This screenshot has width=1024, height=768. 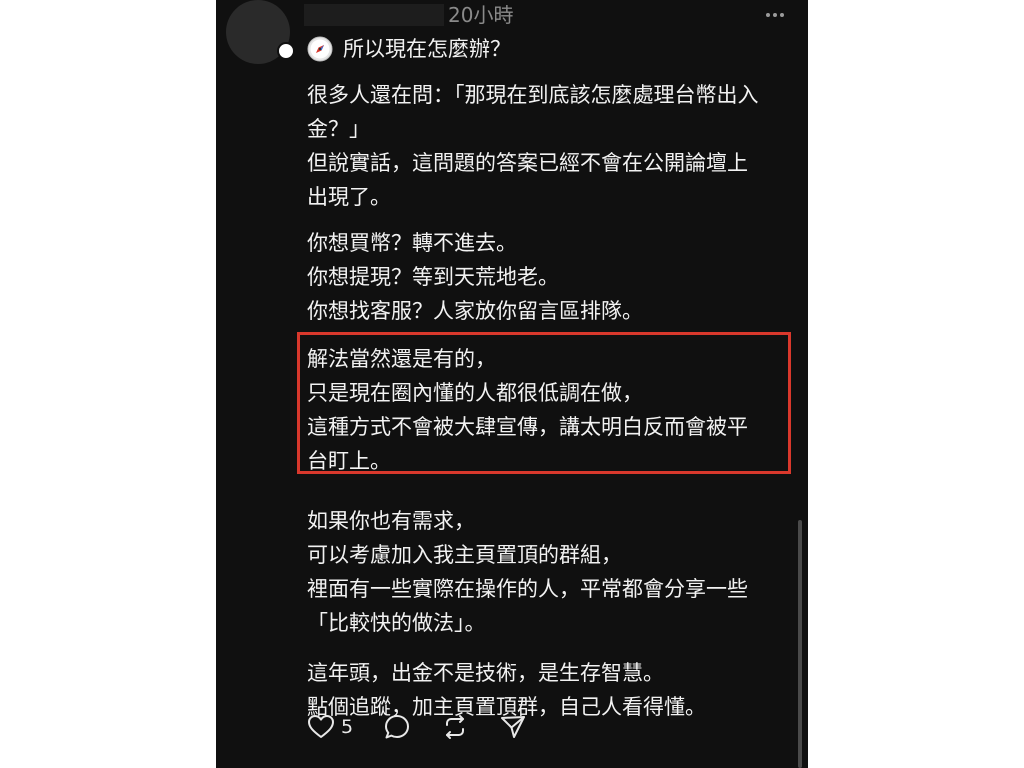 What do you see at coordinates (775, 15) in the screenshot?
I see `more-icon` at bounding box center [775, 15].